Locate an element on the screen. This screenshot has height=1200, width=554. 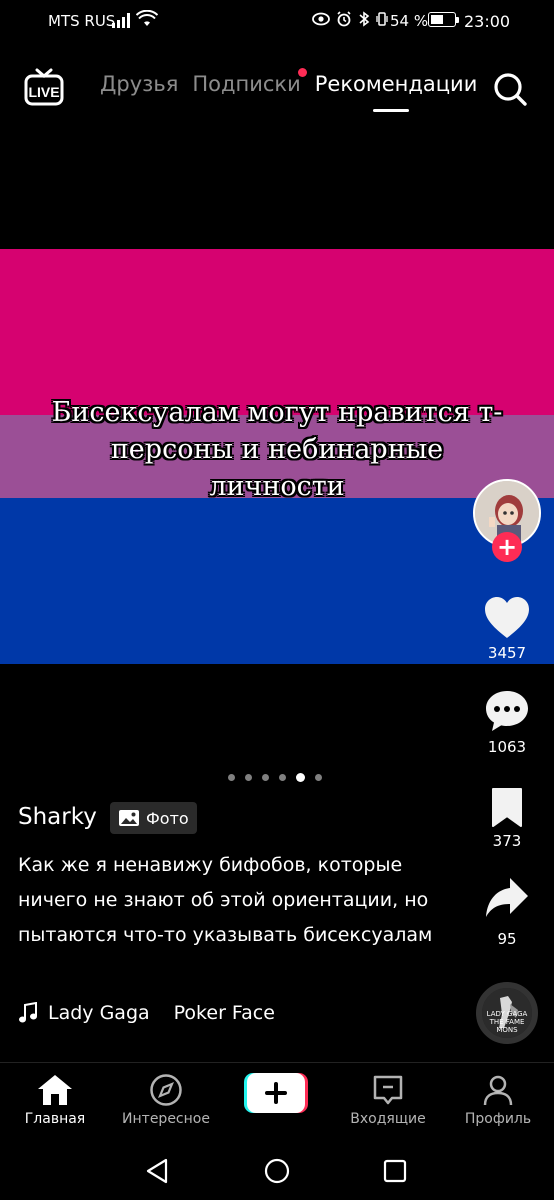
sound-title: Poker Face is located at coordinates (224, 1013).